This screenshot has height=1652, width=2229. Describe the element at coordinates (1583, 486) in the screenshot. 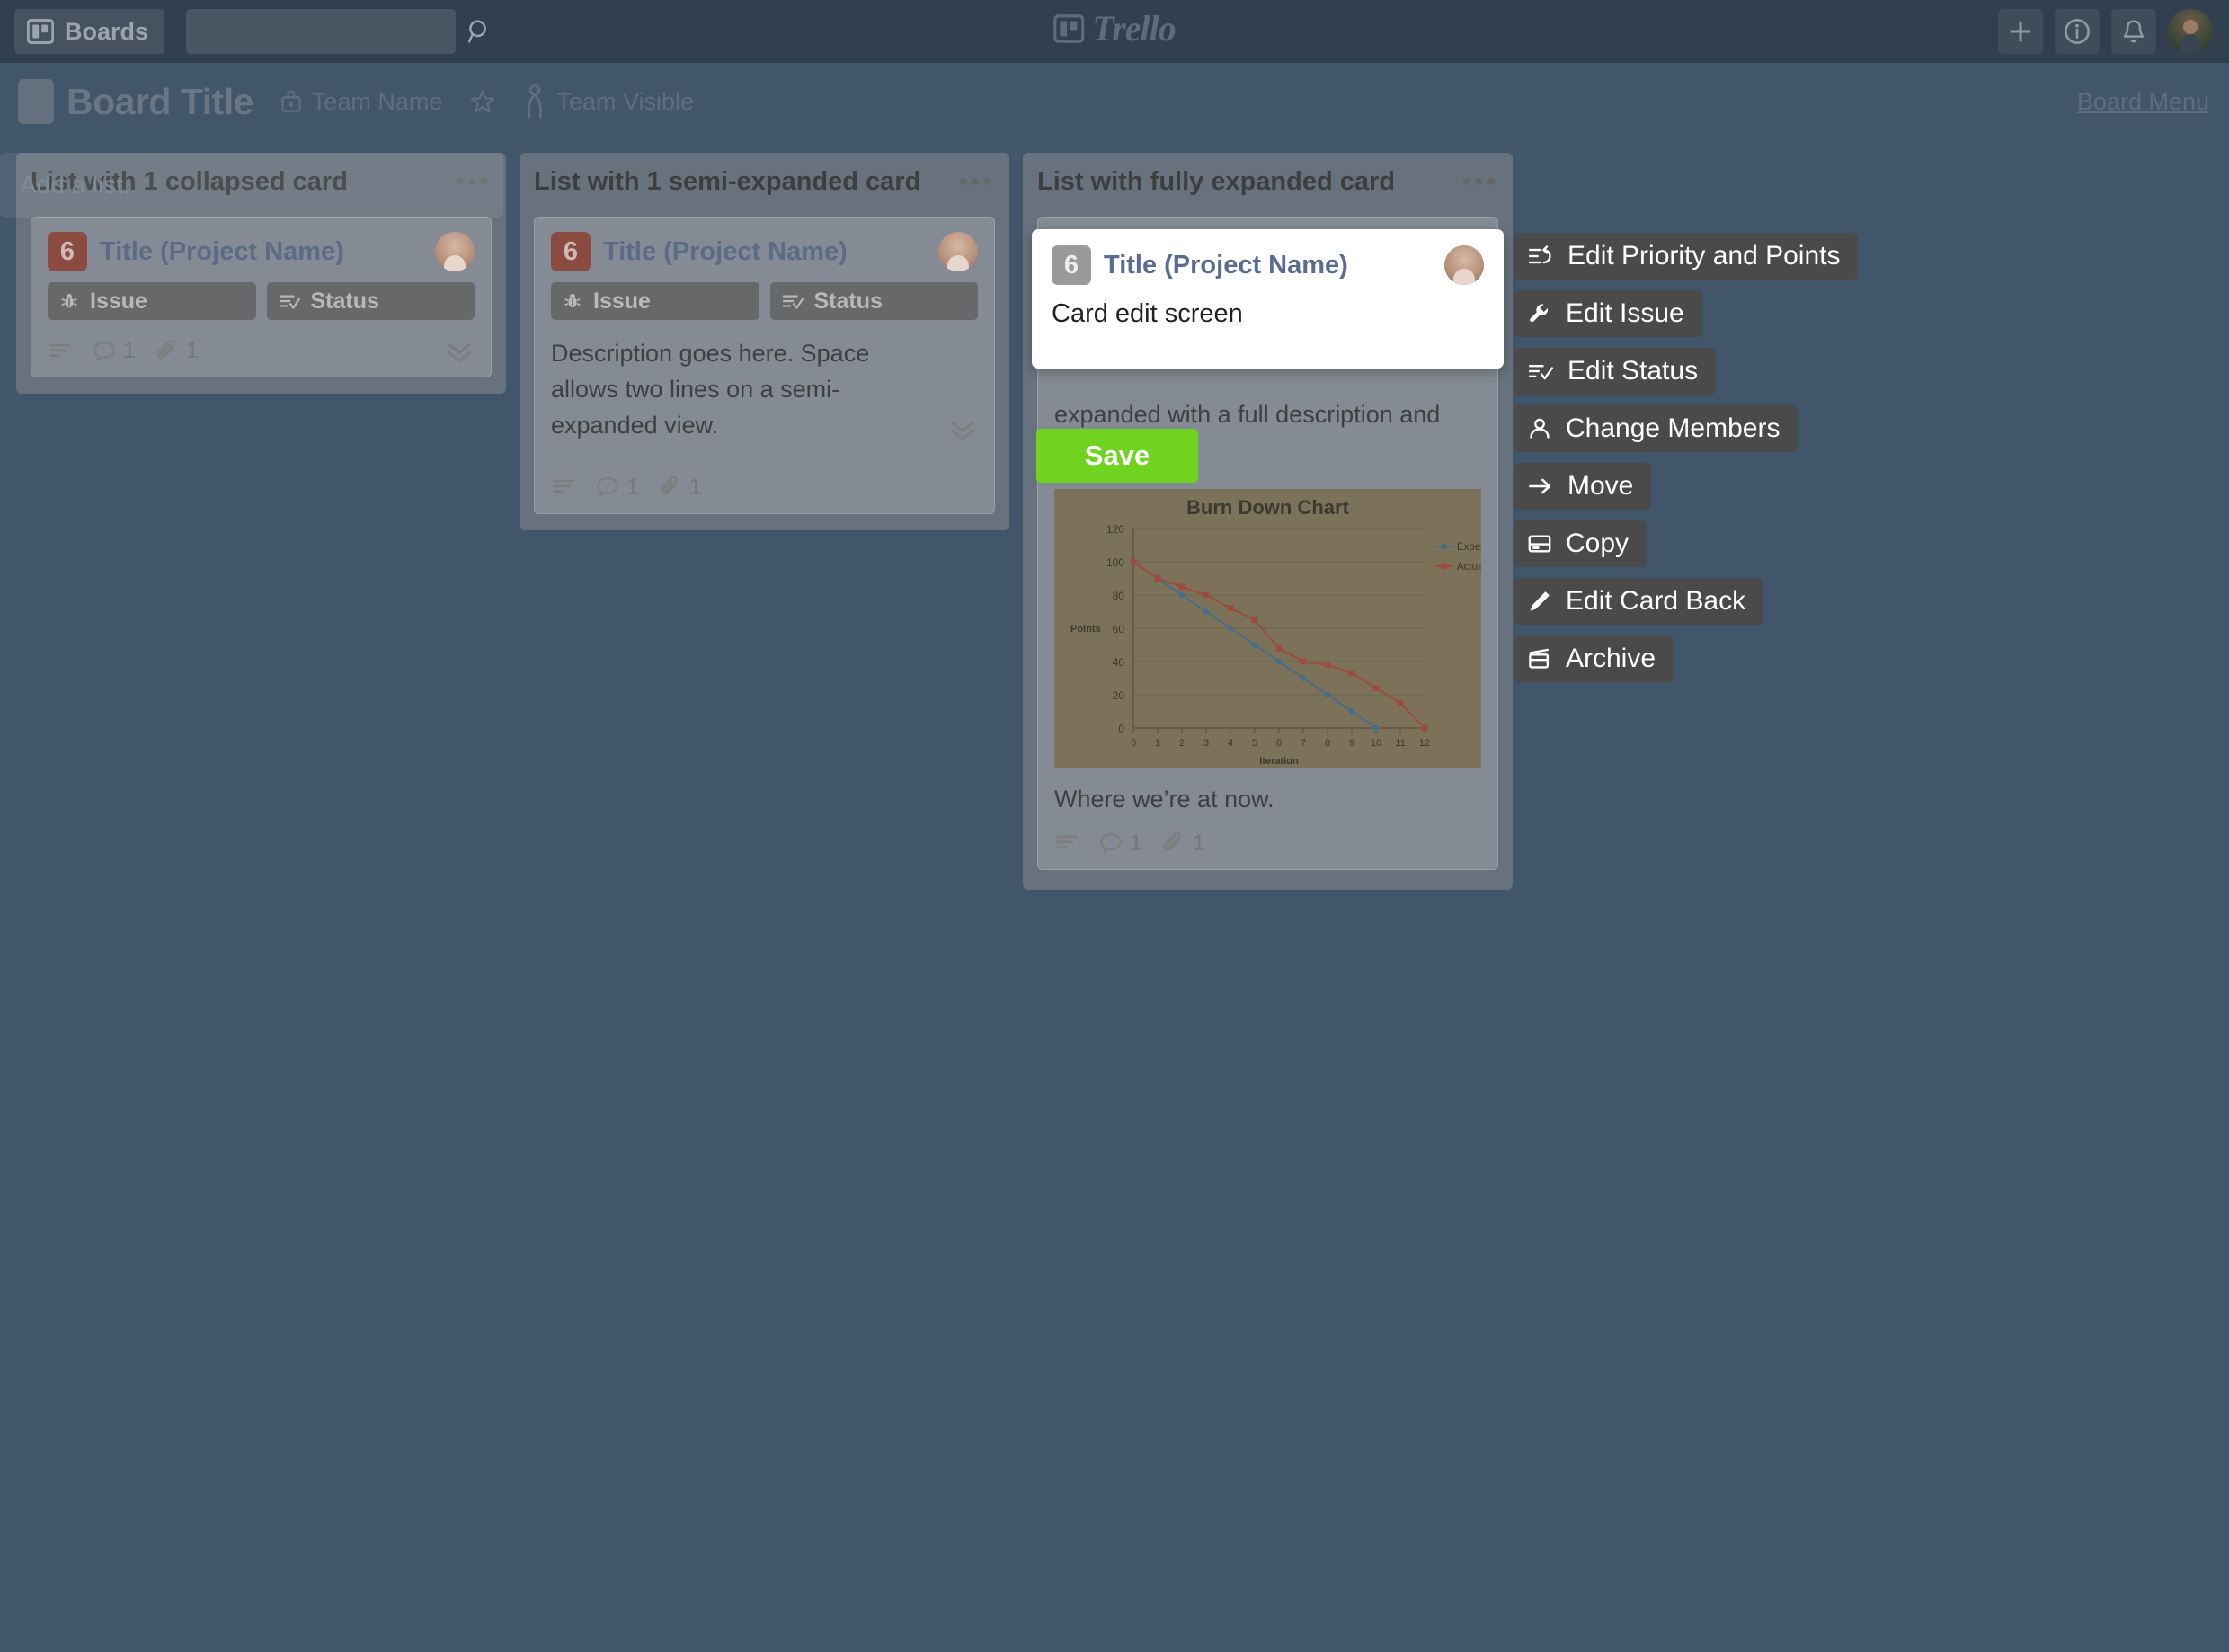

I see `menu-item-move: Move` at that location.